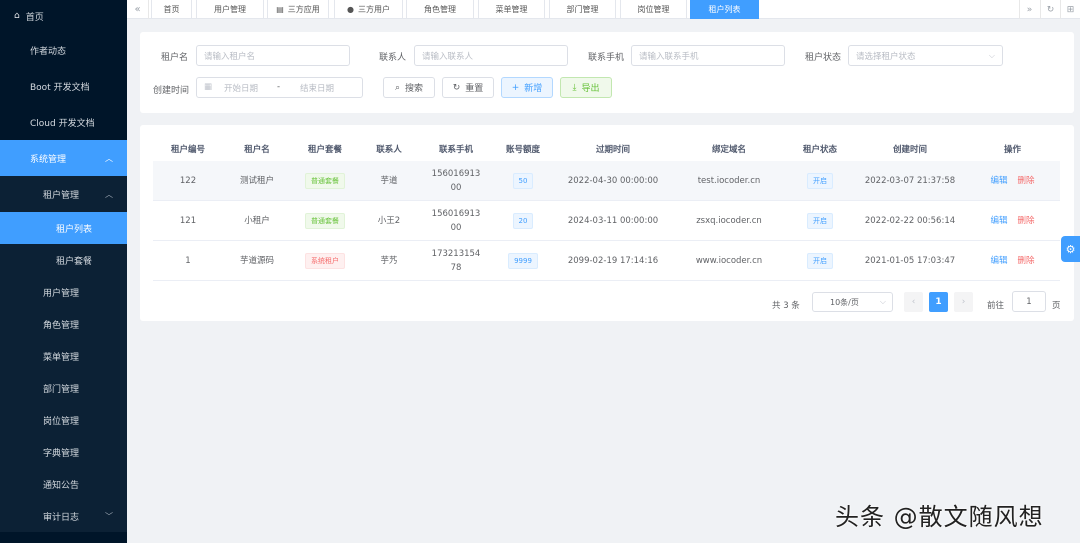 Image resolution: width=1080 pixels, height=543 pixels. I want to click on column-header: 创建时间, so click(909, 149).